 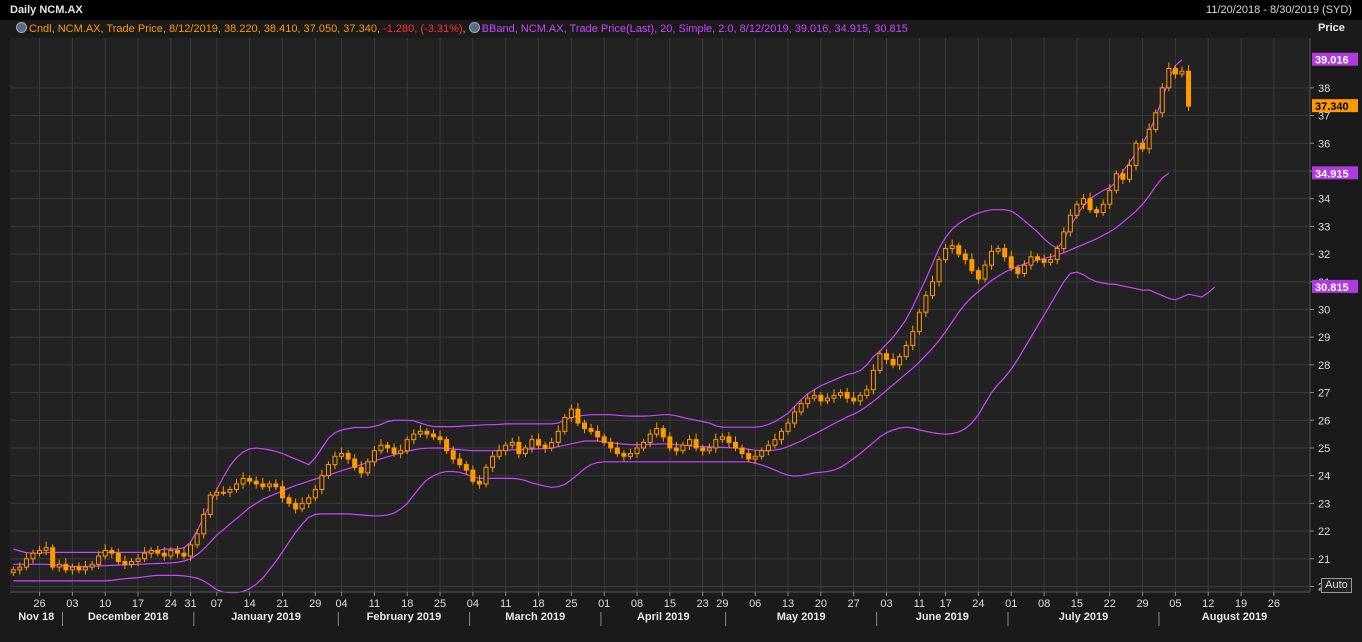 I want to click on x-tick-label: 11, so click(x=919, y=604).